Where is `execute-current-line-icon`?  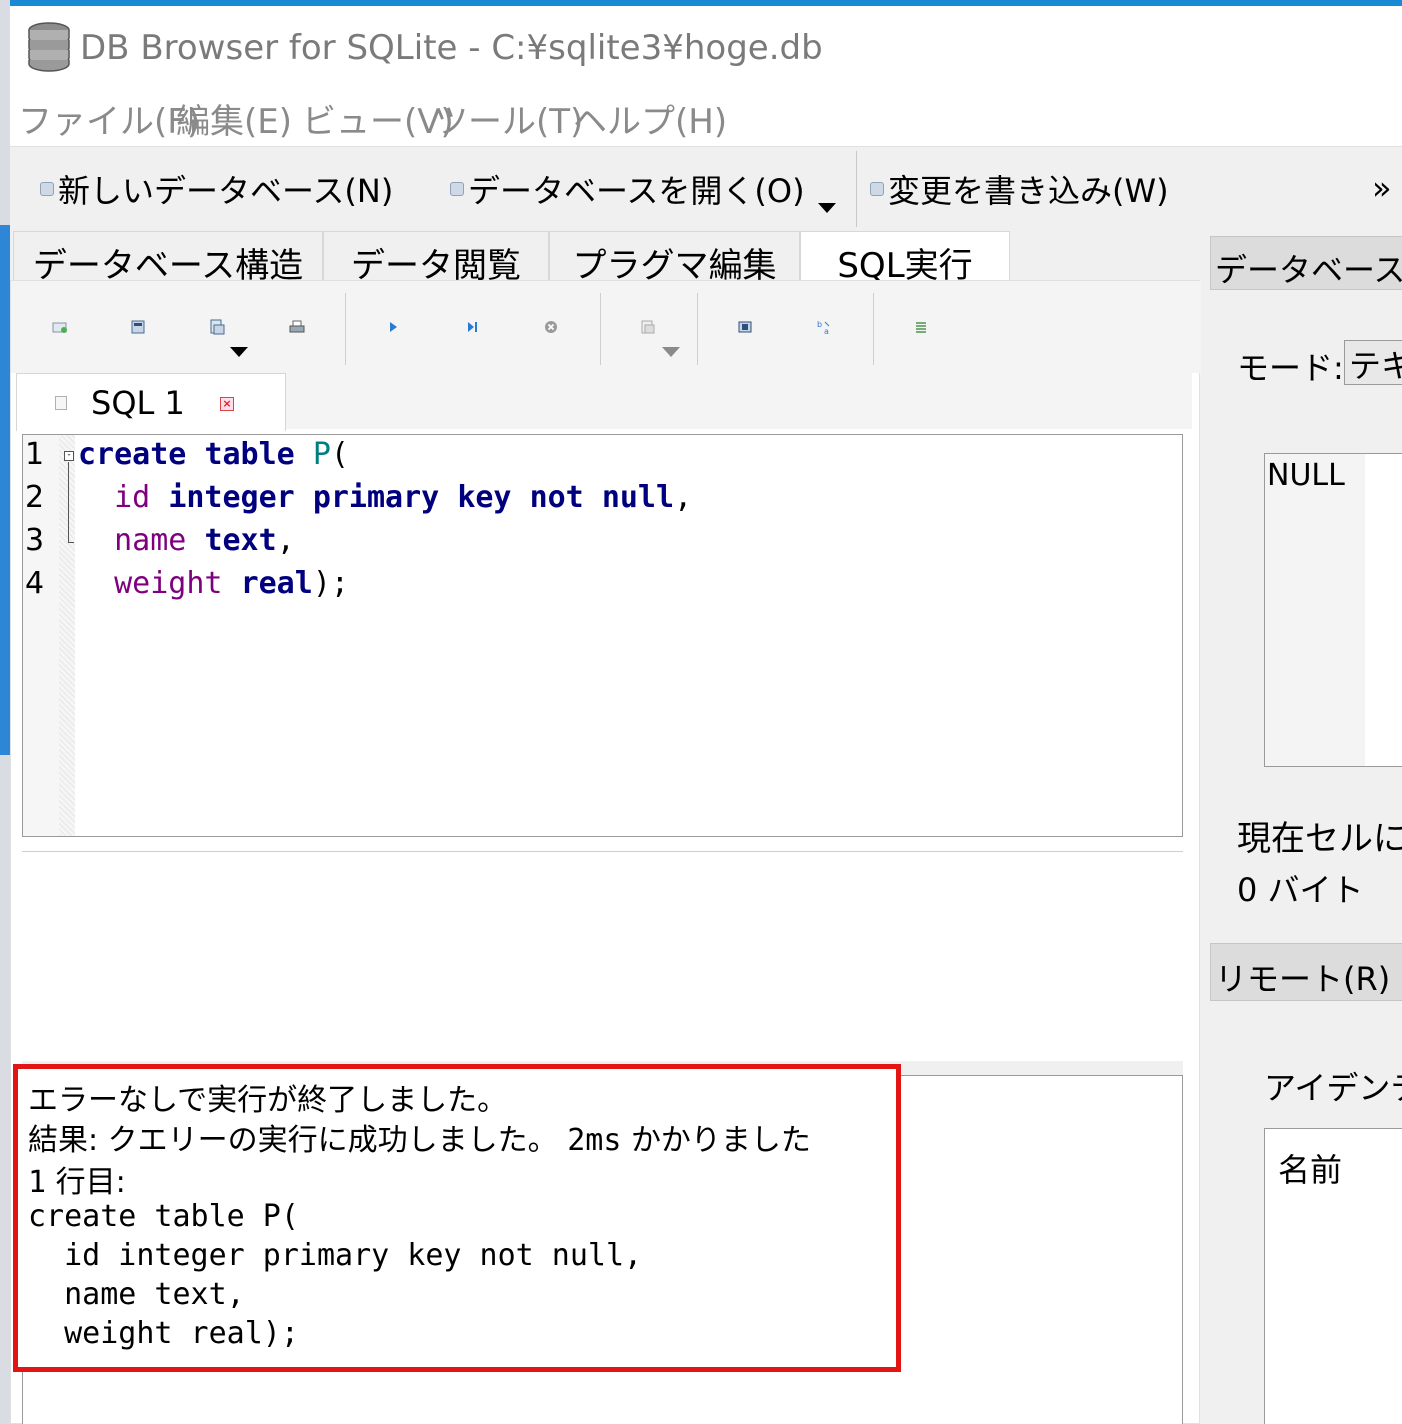
execute-current-line-icon is located at coordinates (472, 327).